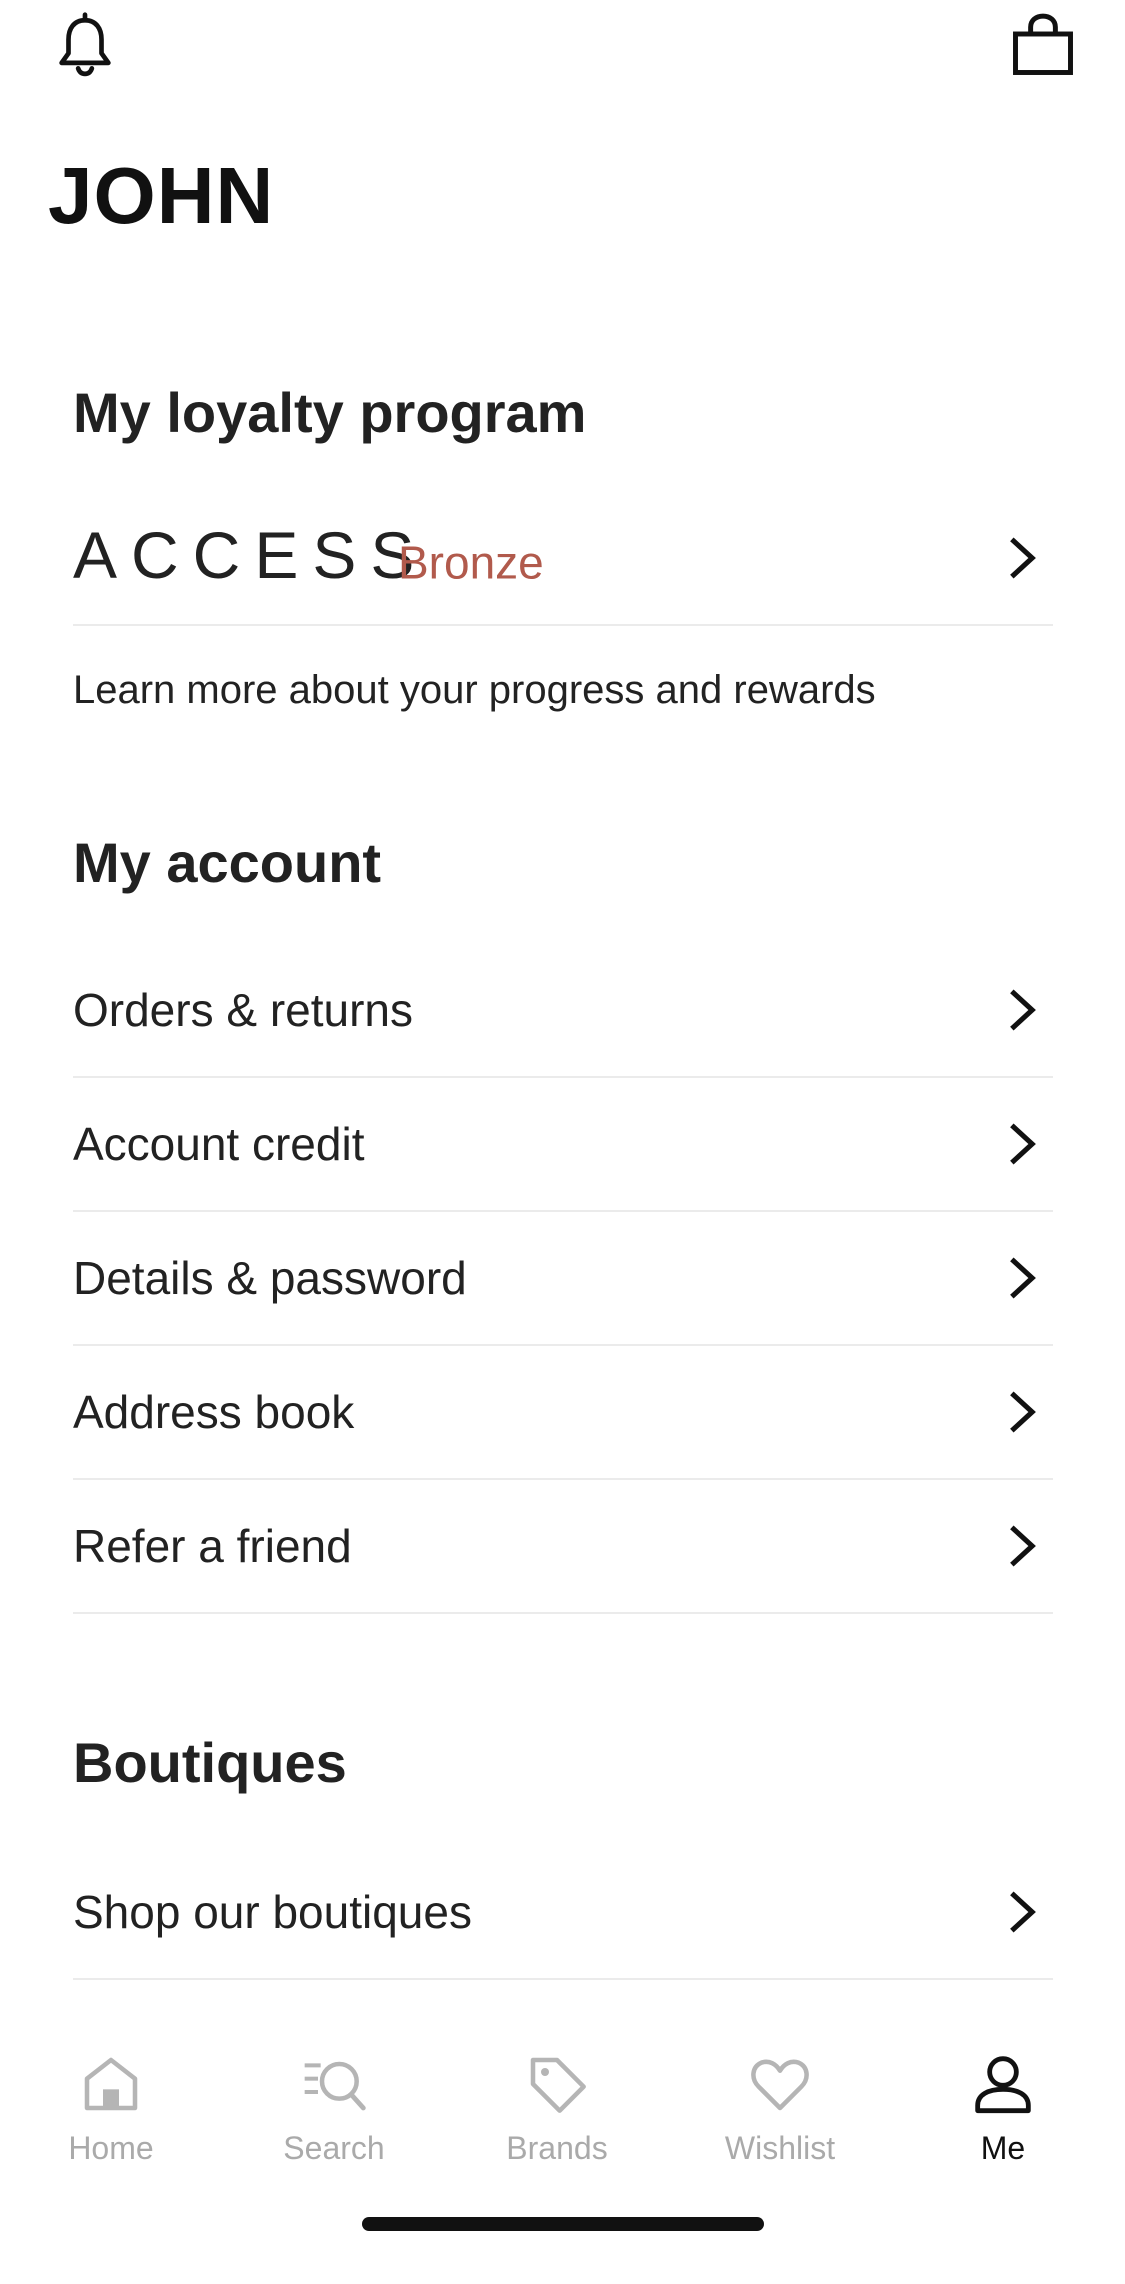  I want to click on bell-icon, so click(85, 45).